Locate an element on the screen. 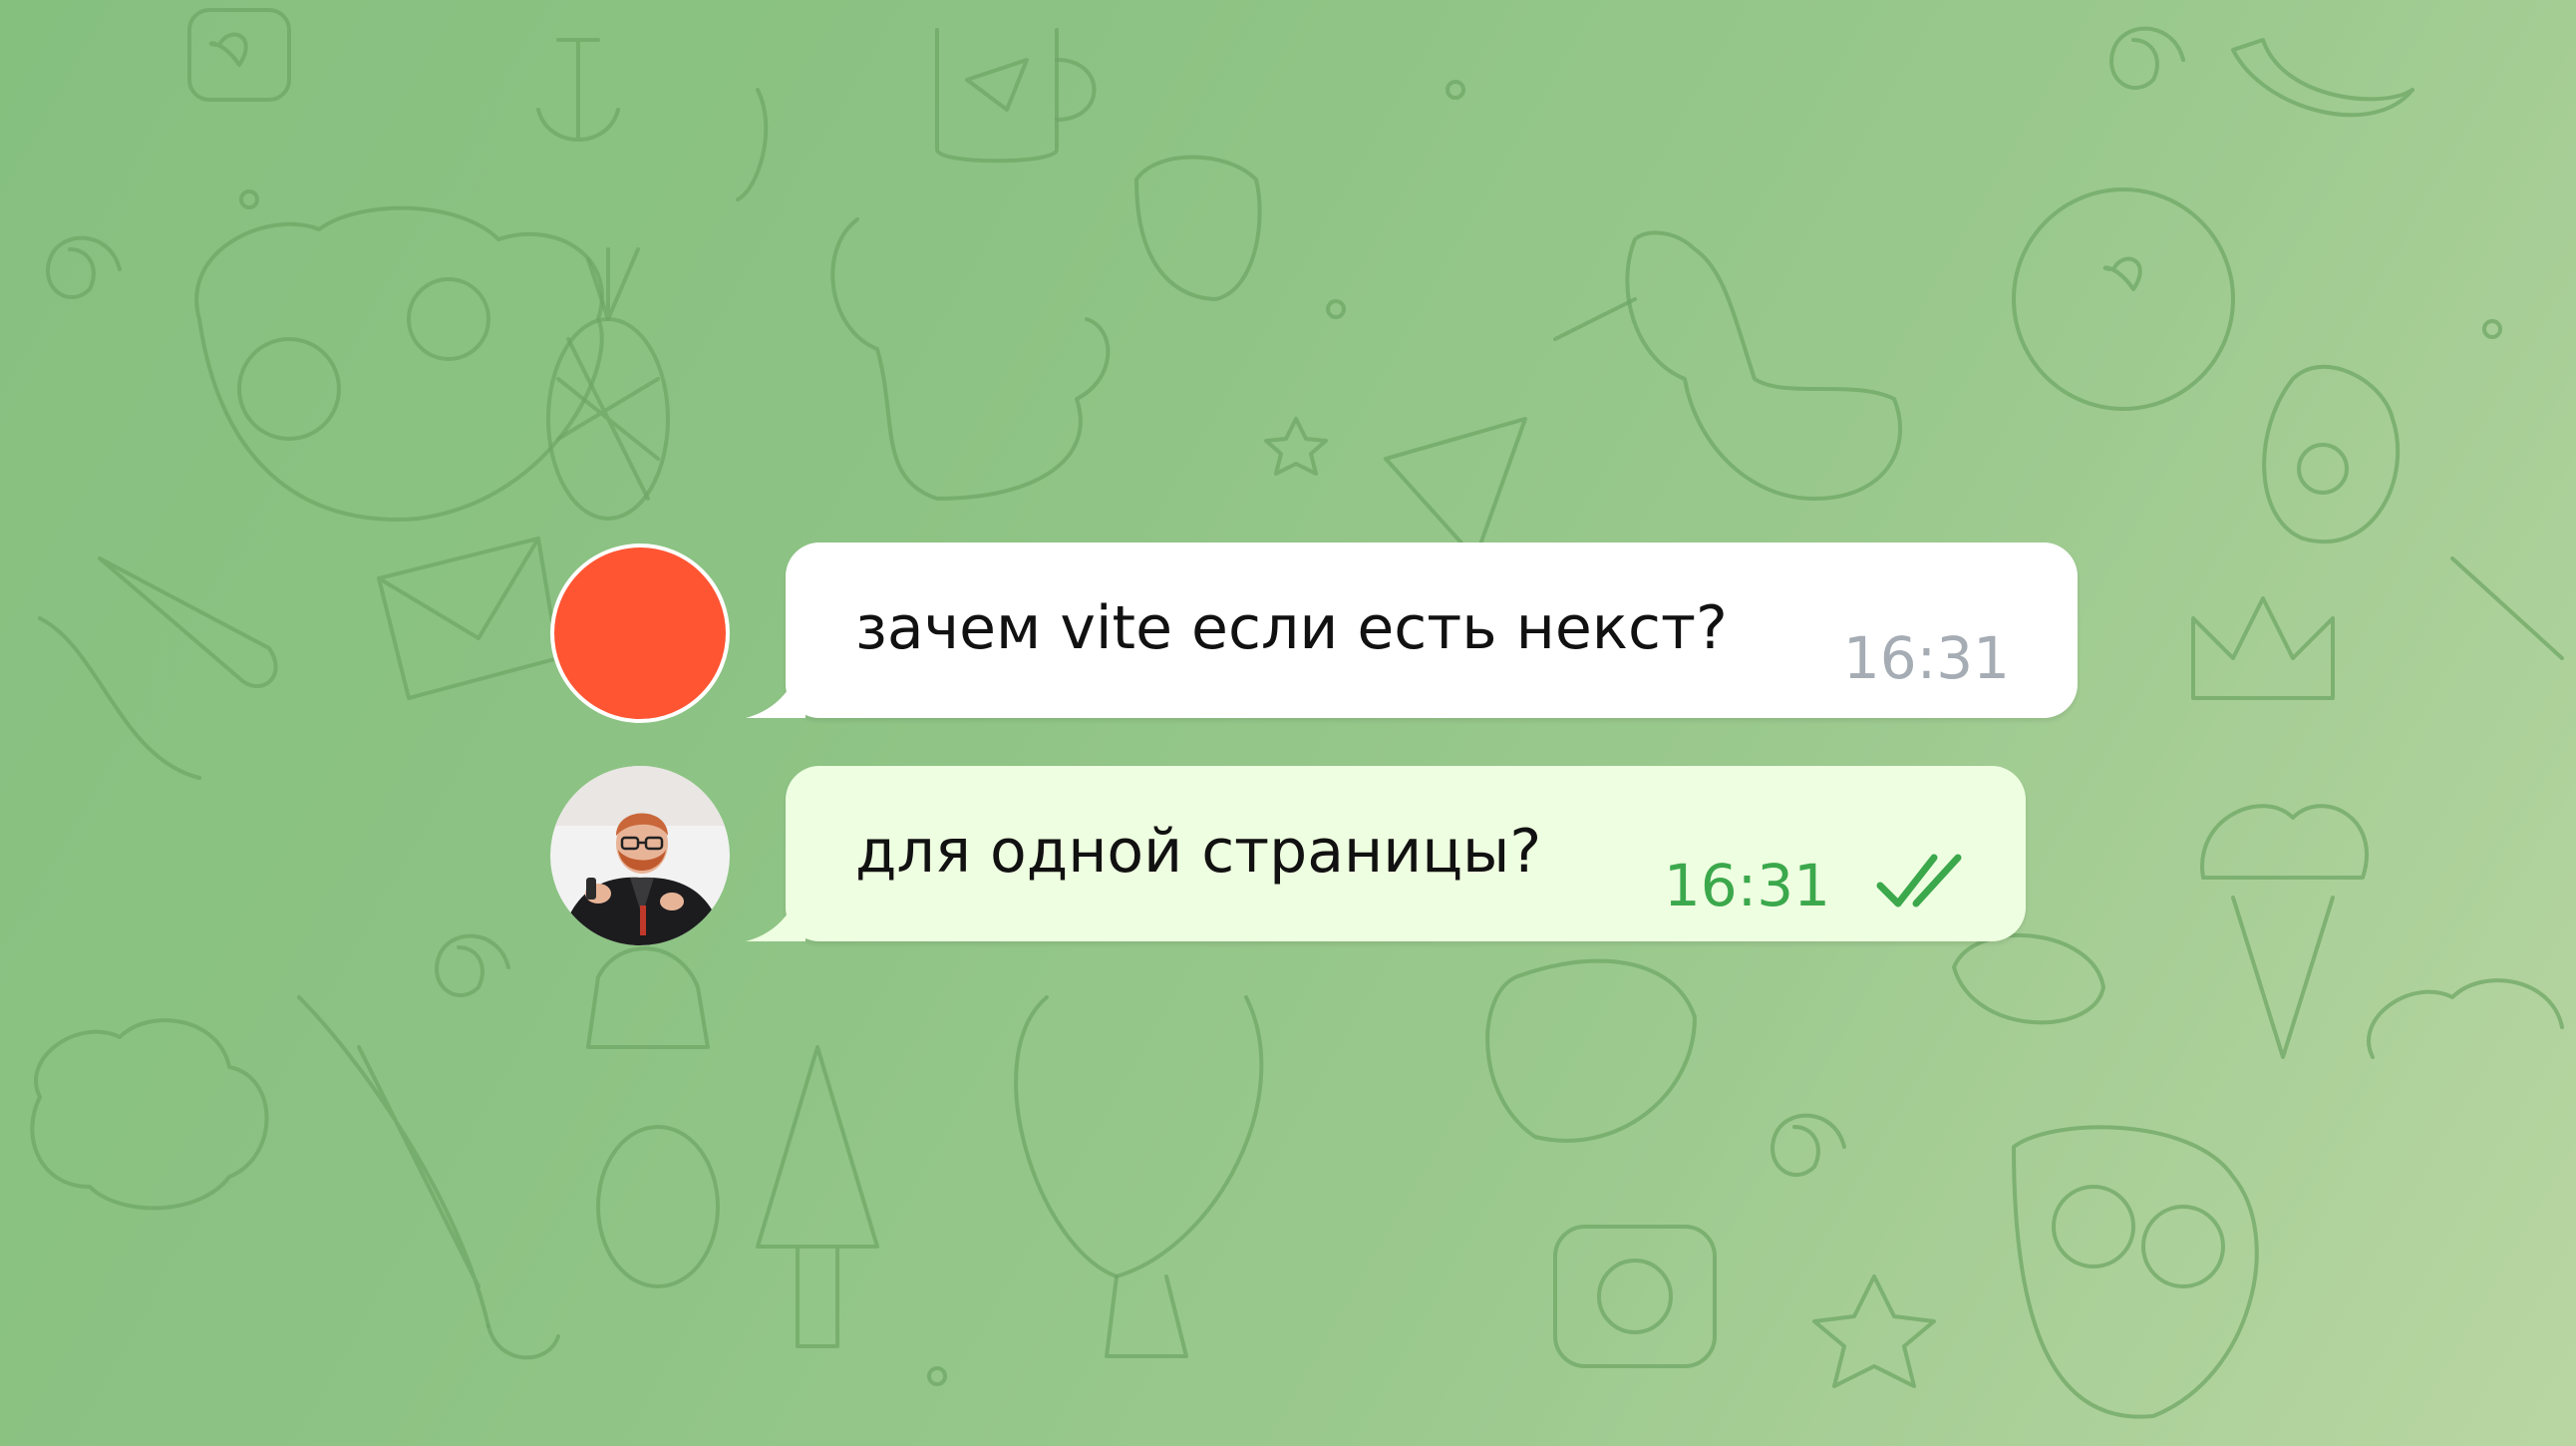 This screenshot has width=2576, height=1446. panda-doodle is located at coordinates (399, 363).